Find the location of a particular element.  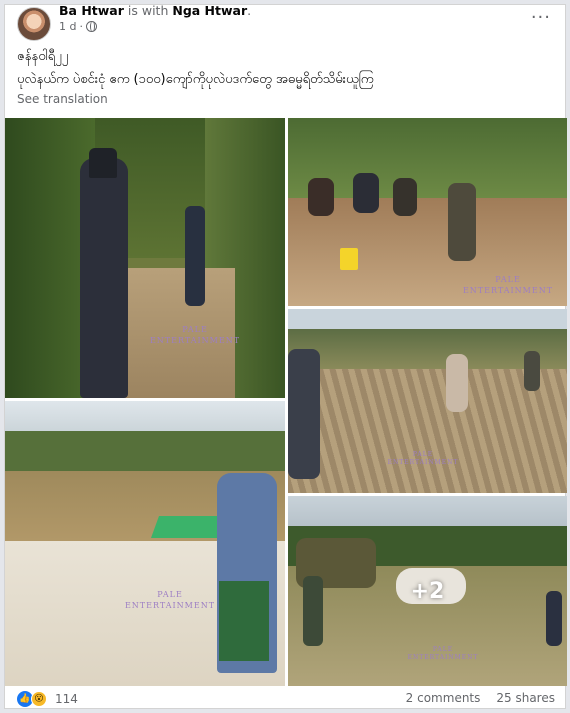

globe-icon is located at coordinates (91, 26).